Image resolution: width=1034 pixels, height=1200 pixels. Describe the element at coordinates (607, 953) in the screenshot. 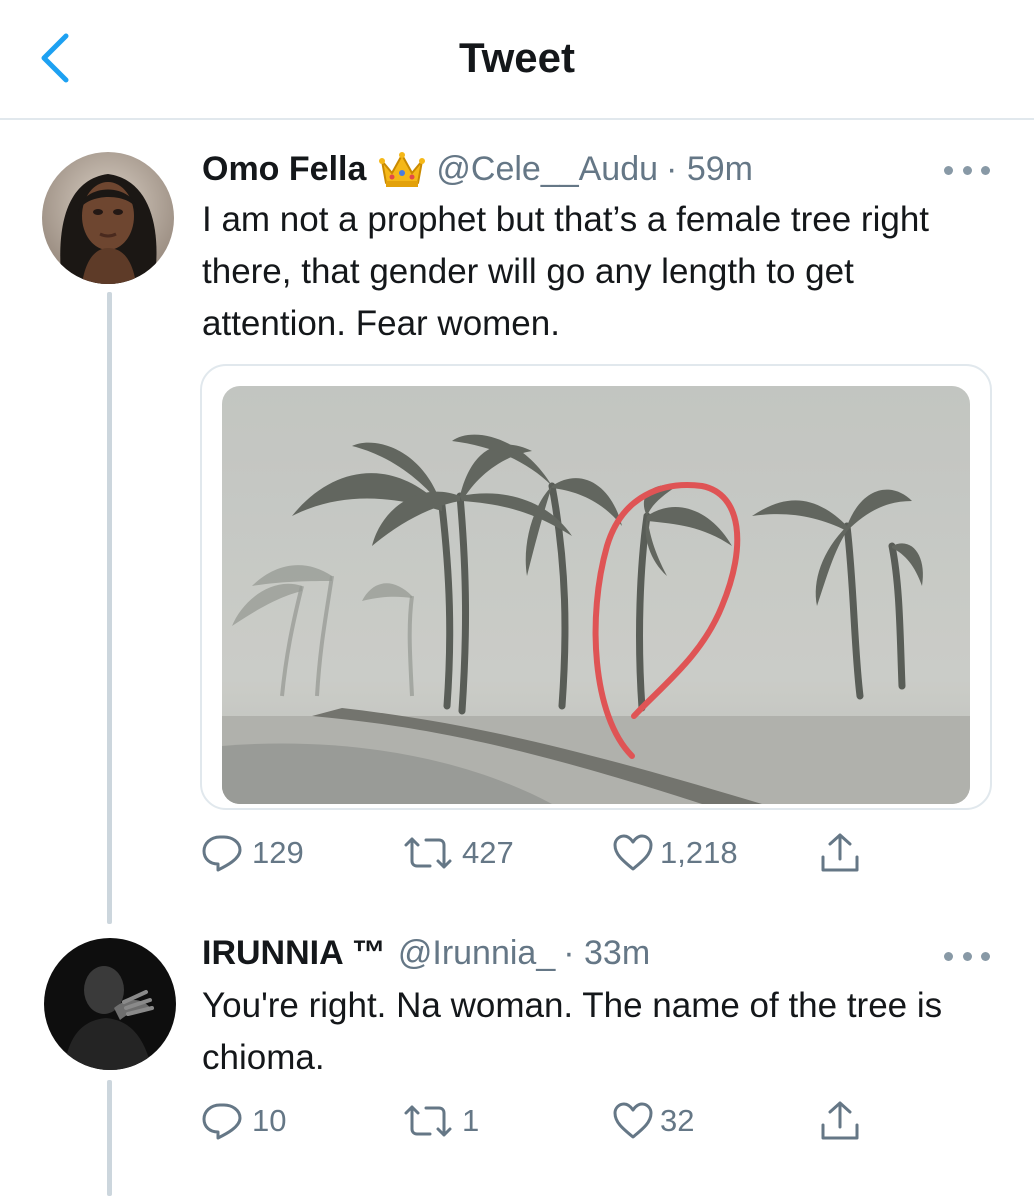

I see `tweet-time: · 33m` at that location.